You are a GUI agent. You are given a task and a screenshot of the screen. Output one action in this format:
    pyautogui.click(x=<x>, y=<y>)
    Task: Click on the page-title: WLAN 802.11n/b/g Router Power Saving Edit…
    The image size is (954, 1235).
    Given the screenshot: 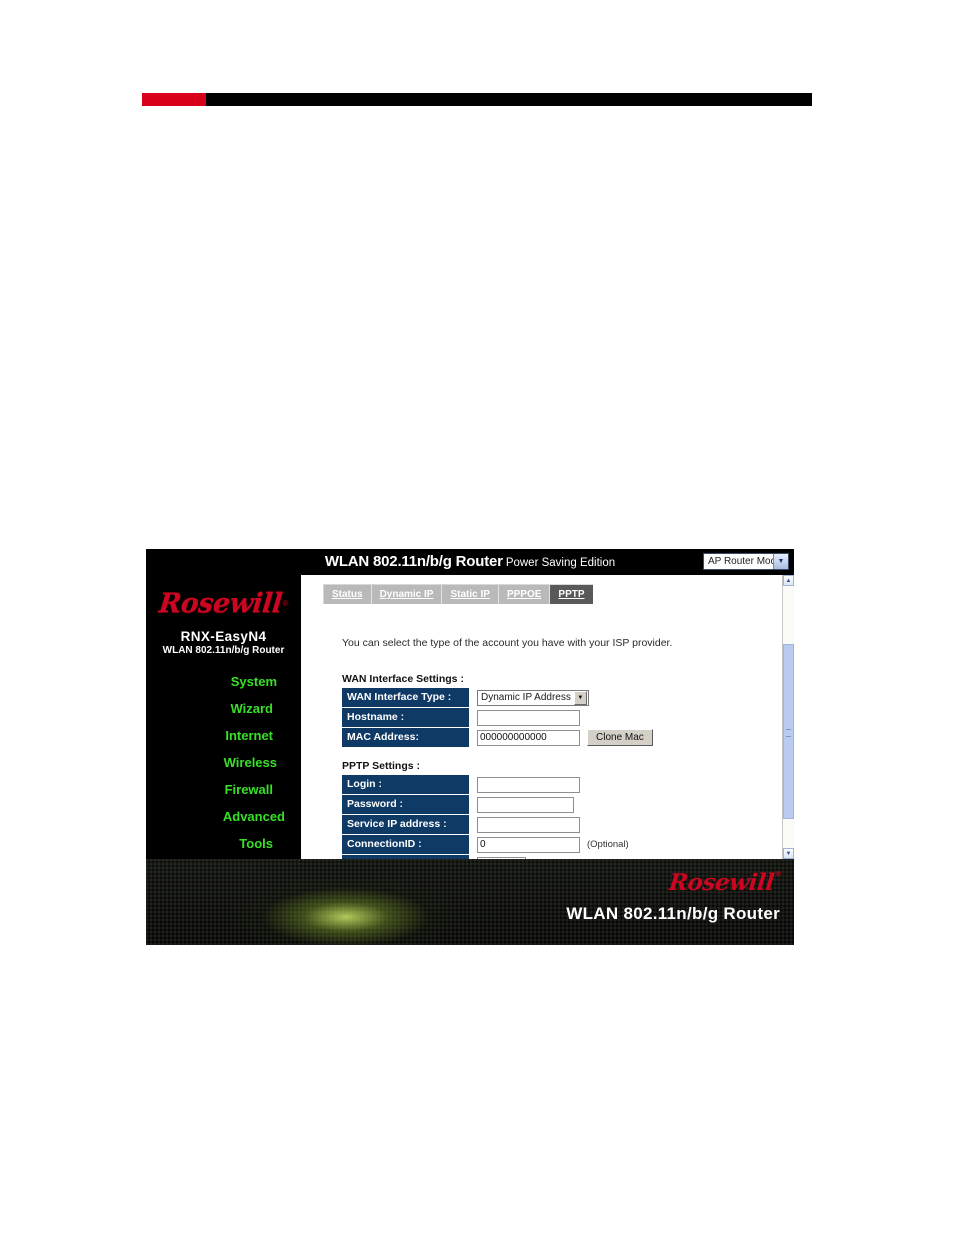 What is the action you would take?
    pyautogui.click(x=470, y=562)
    